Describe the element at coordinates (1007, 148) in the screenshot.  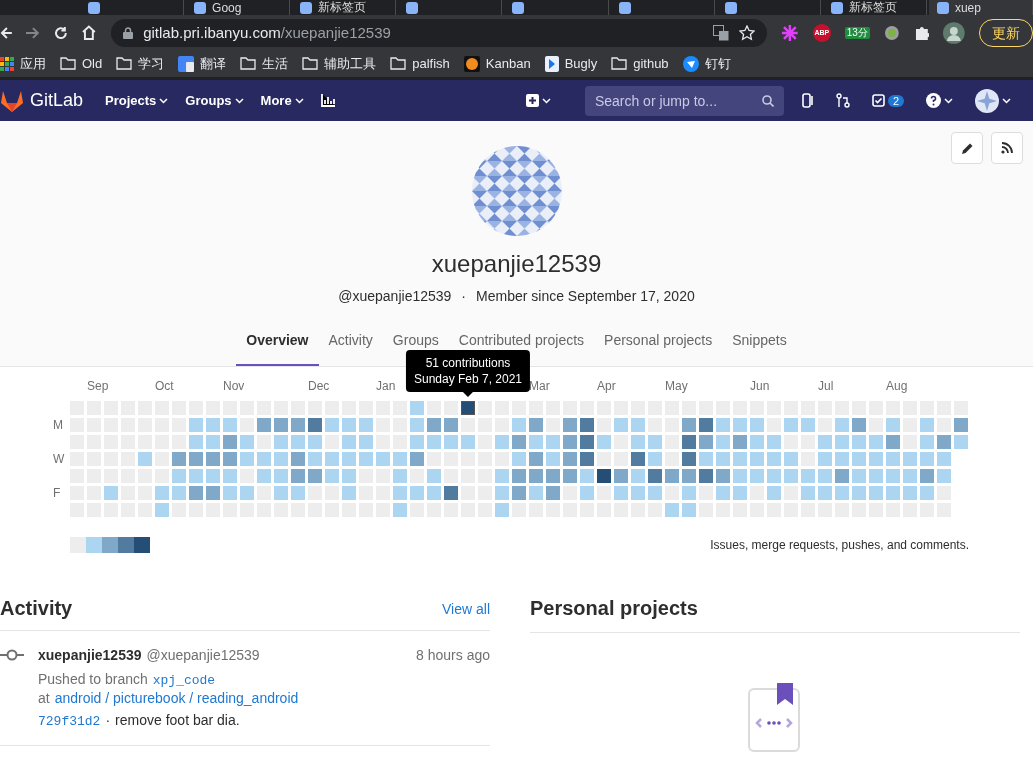
I see `rss-button` at that location.